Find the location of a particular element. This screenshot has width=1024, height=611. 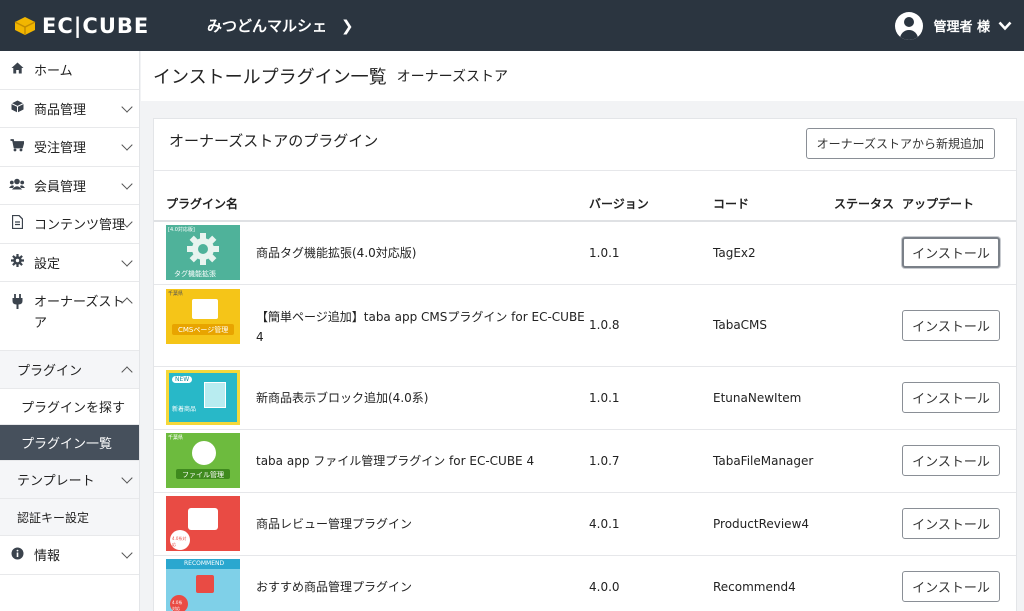

plugin-version: 4.0.0 is located at coordinates (651, 583).